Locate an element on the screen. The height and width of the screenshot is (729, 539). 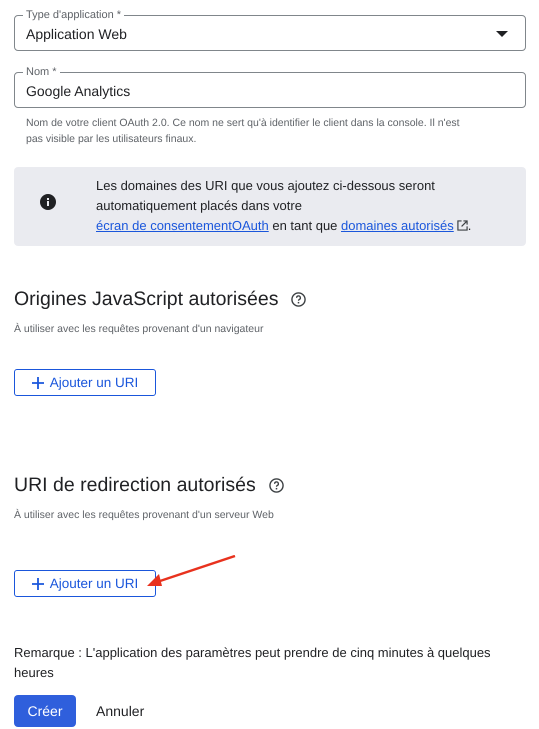
helper-text: Nom de votre client OAuth 2.0. Ce nom ne sert qu'à identifier le client dans la console. Il n'est pas visible par les utilisateurs finaux. is located at coordinates (243, 131).